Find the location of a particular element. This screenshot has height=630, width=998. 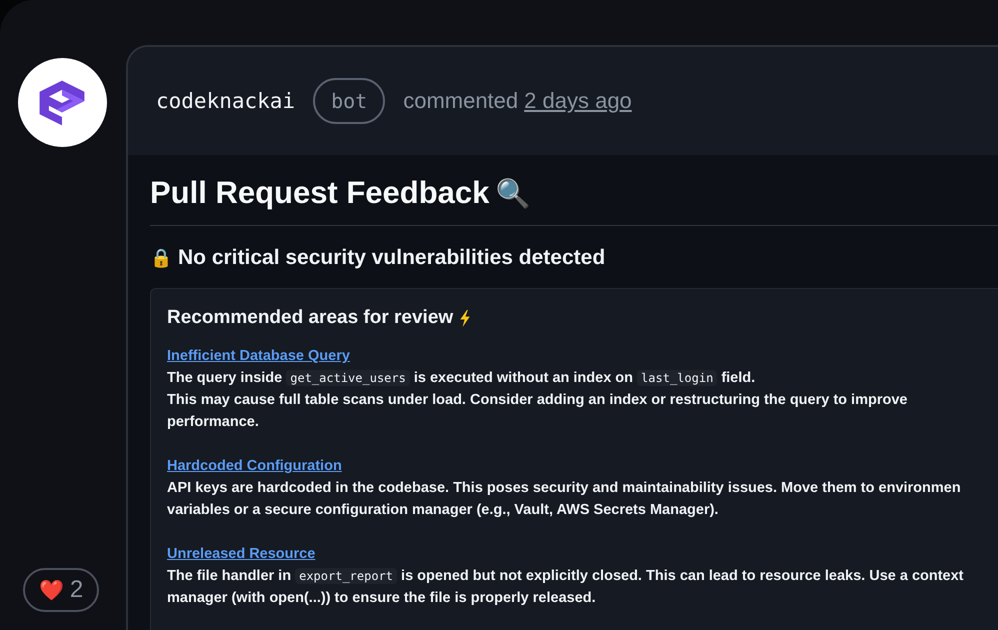

review-heading: Recommended areas for review is located at coordinates (310, 318).